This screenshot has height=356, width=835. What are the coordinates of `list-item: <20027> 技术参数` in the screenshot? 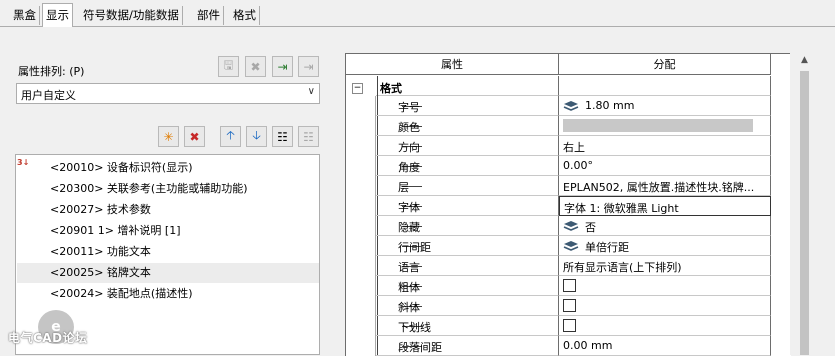 It's located at (100, 210).